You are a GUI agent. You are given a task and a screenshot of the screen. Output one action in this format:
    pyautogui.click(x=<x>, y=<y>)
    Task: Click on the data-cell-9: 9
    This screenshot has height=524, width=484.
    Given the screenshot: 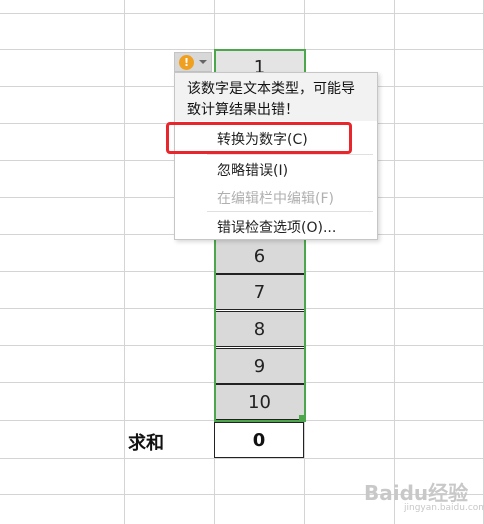 What is the action you would take?
    pyautogui.click(x=259, y=366)
    